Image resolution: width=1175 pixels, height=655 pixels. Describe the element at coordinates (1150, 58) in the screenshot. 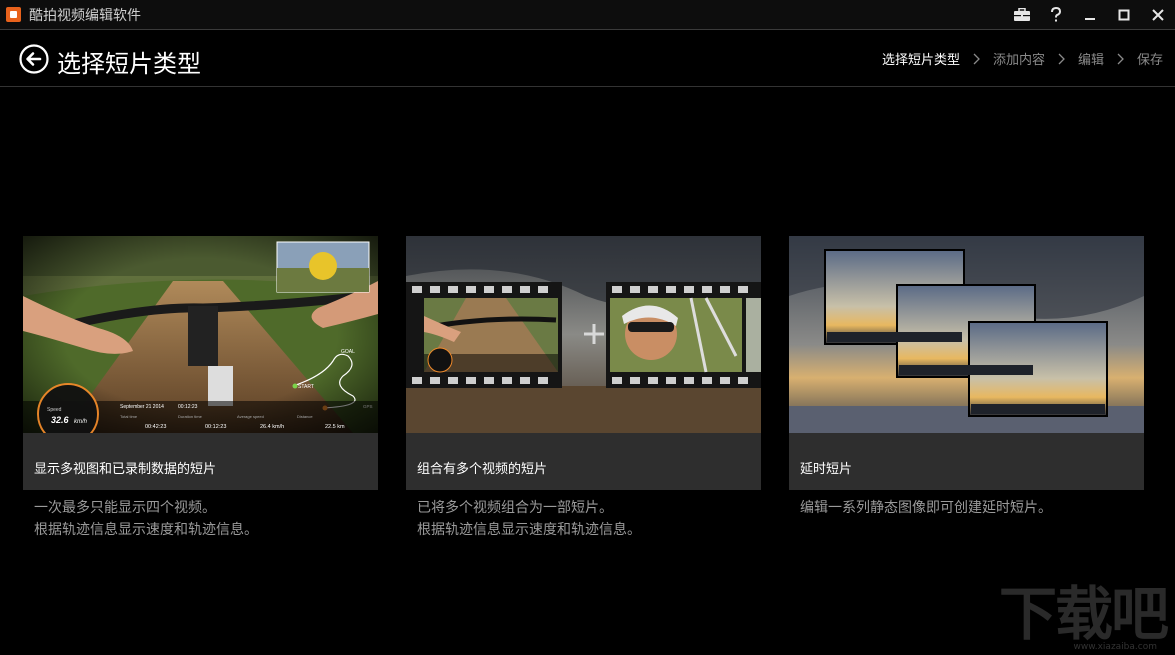

I see `breadcrumb-save: 保存` at that location.